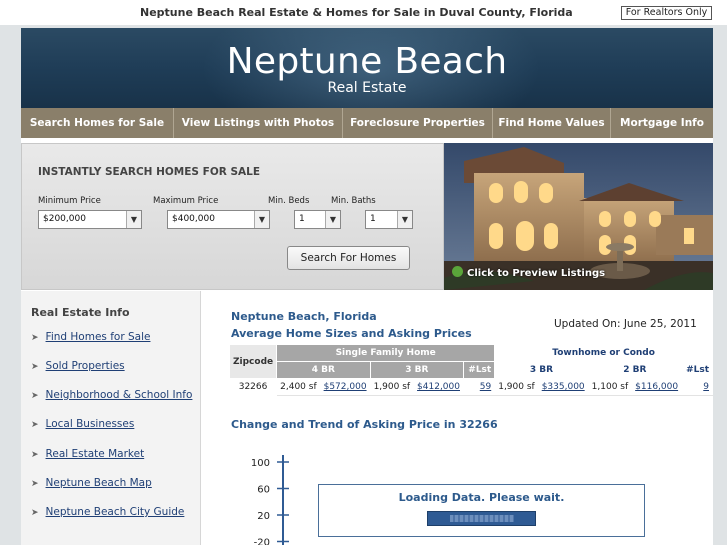 The height and width of the screenshot is (545, 727). I want to click on min-baths-label: Min. Baths, so click(353, 201).